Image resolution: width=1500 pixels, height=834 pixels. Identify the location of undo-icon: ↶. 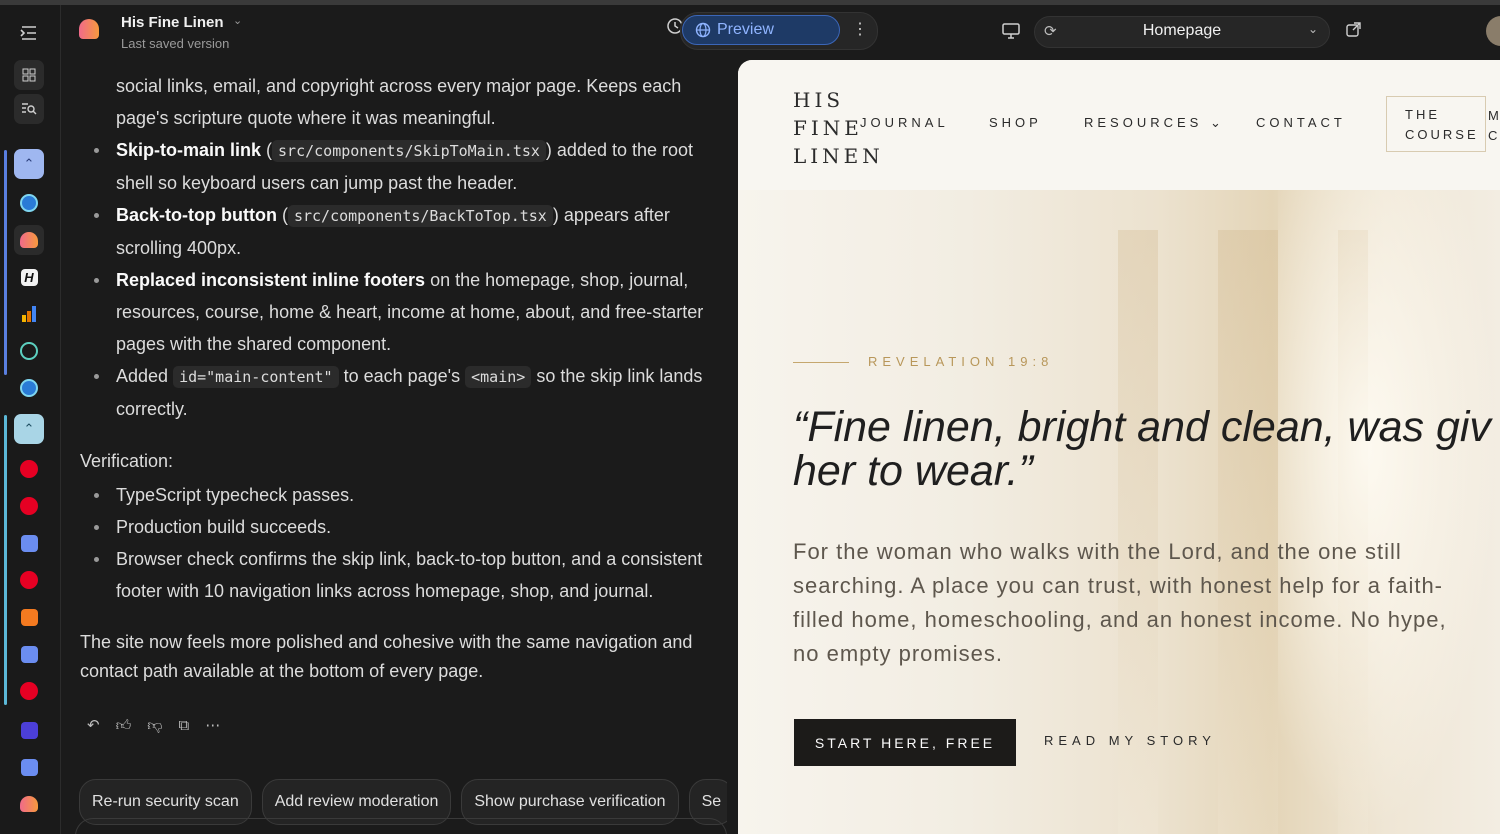
(93, 726).